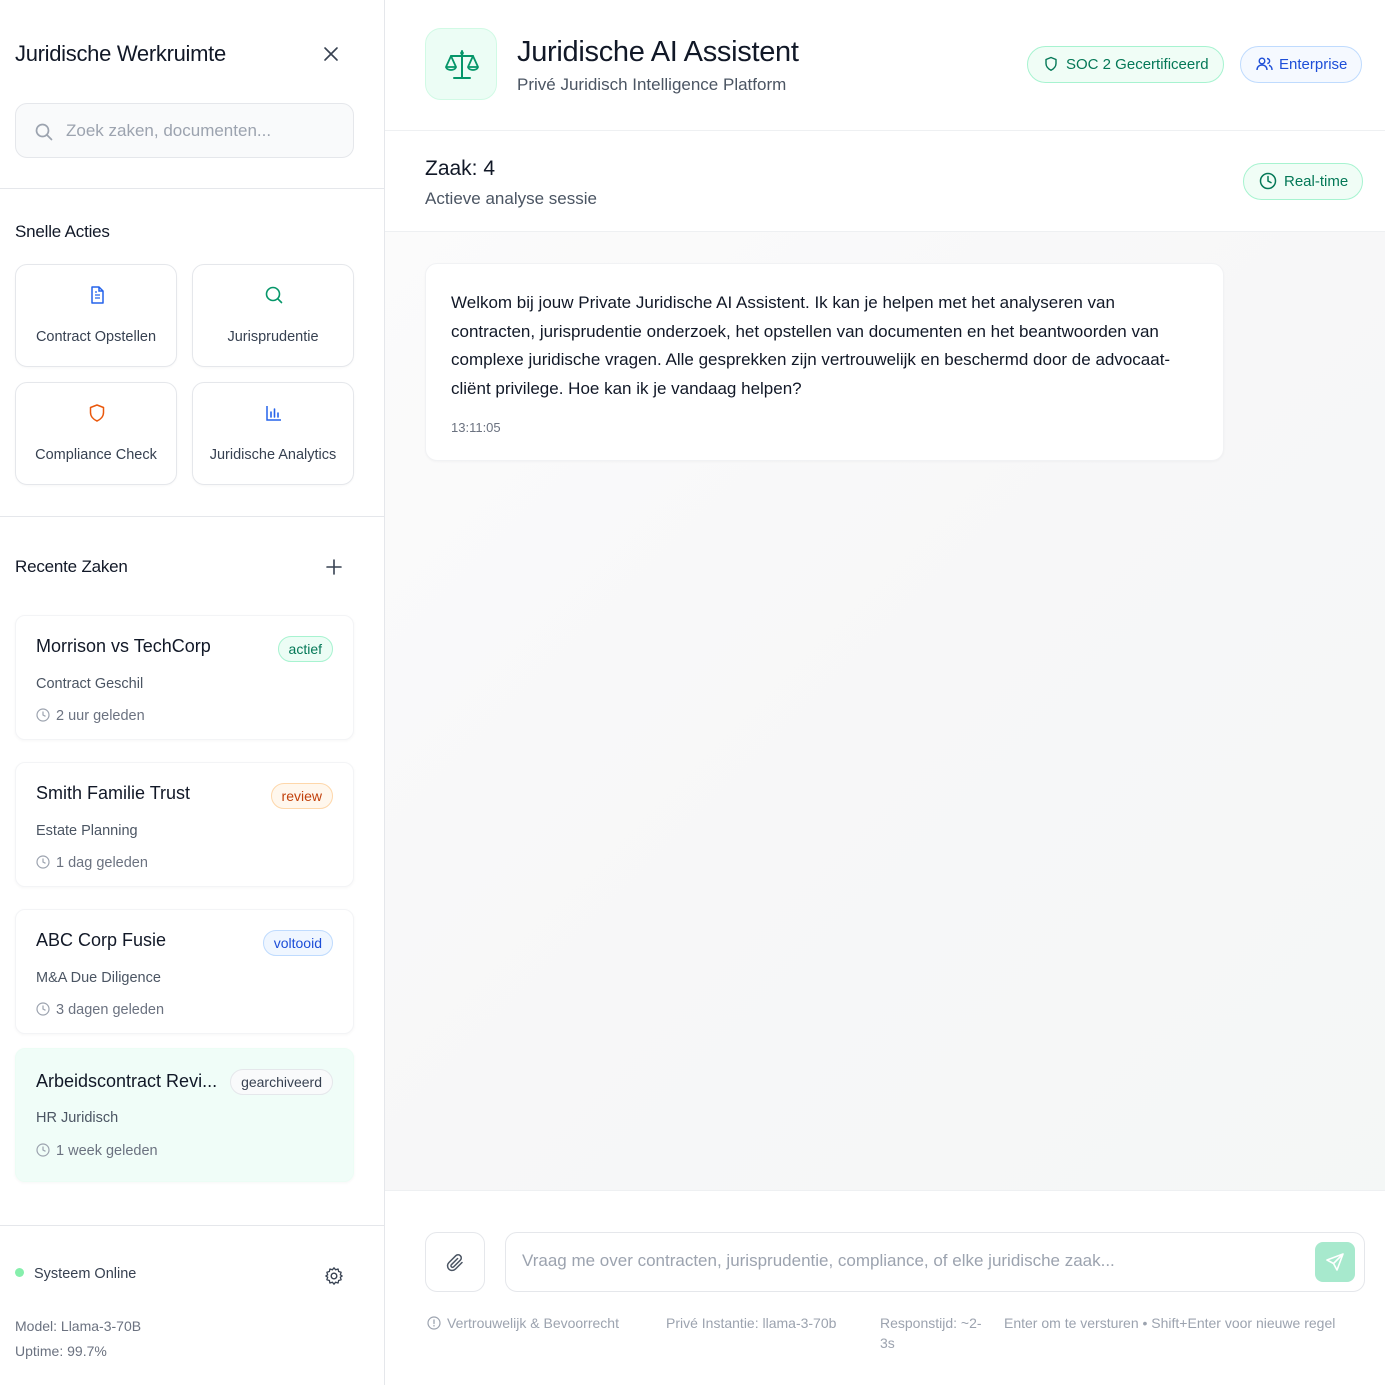  I want to click on page-title: Juridische AI Assistent, so click(658, 52).